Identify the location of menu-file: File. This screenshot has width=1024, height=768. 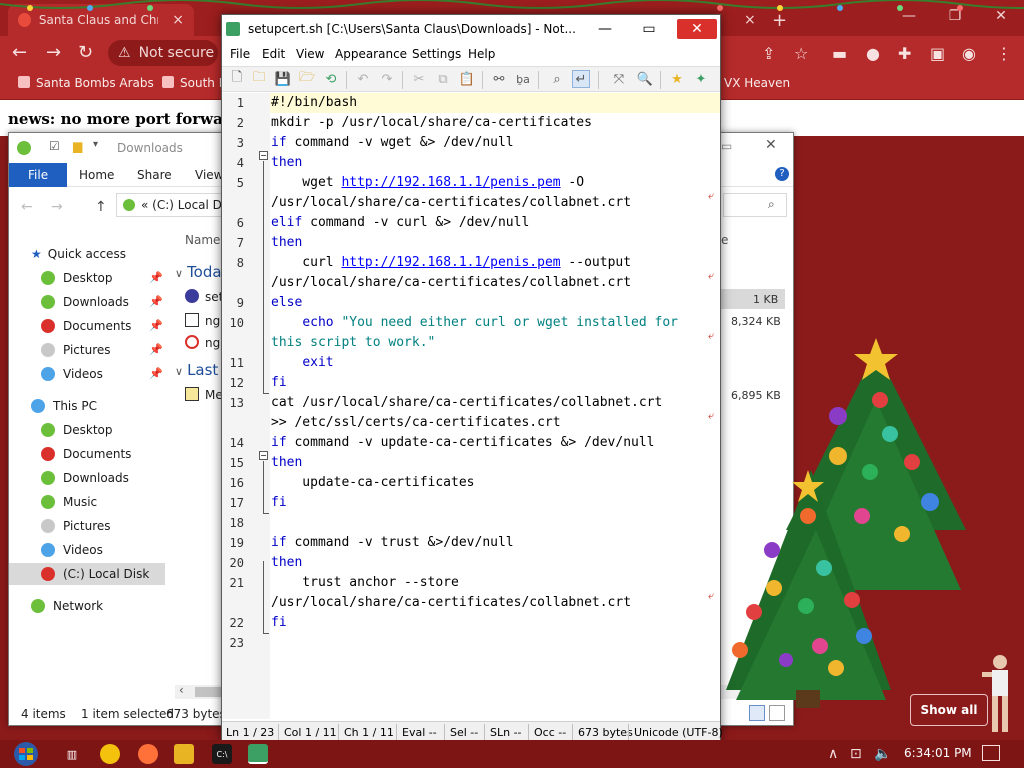
(240, 54).